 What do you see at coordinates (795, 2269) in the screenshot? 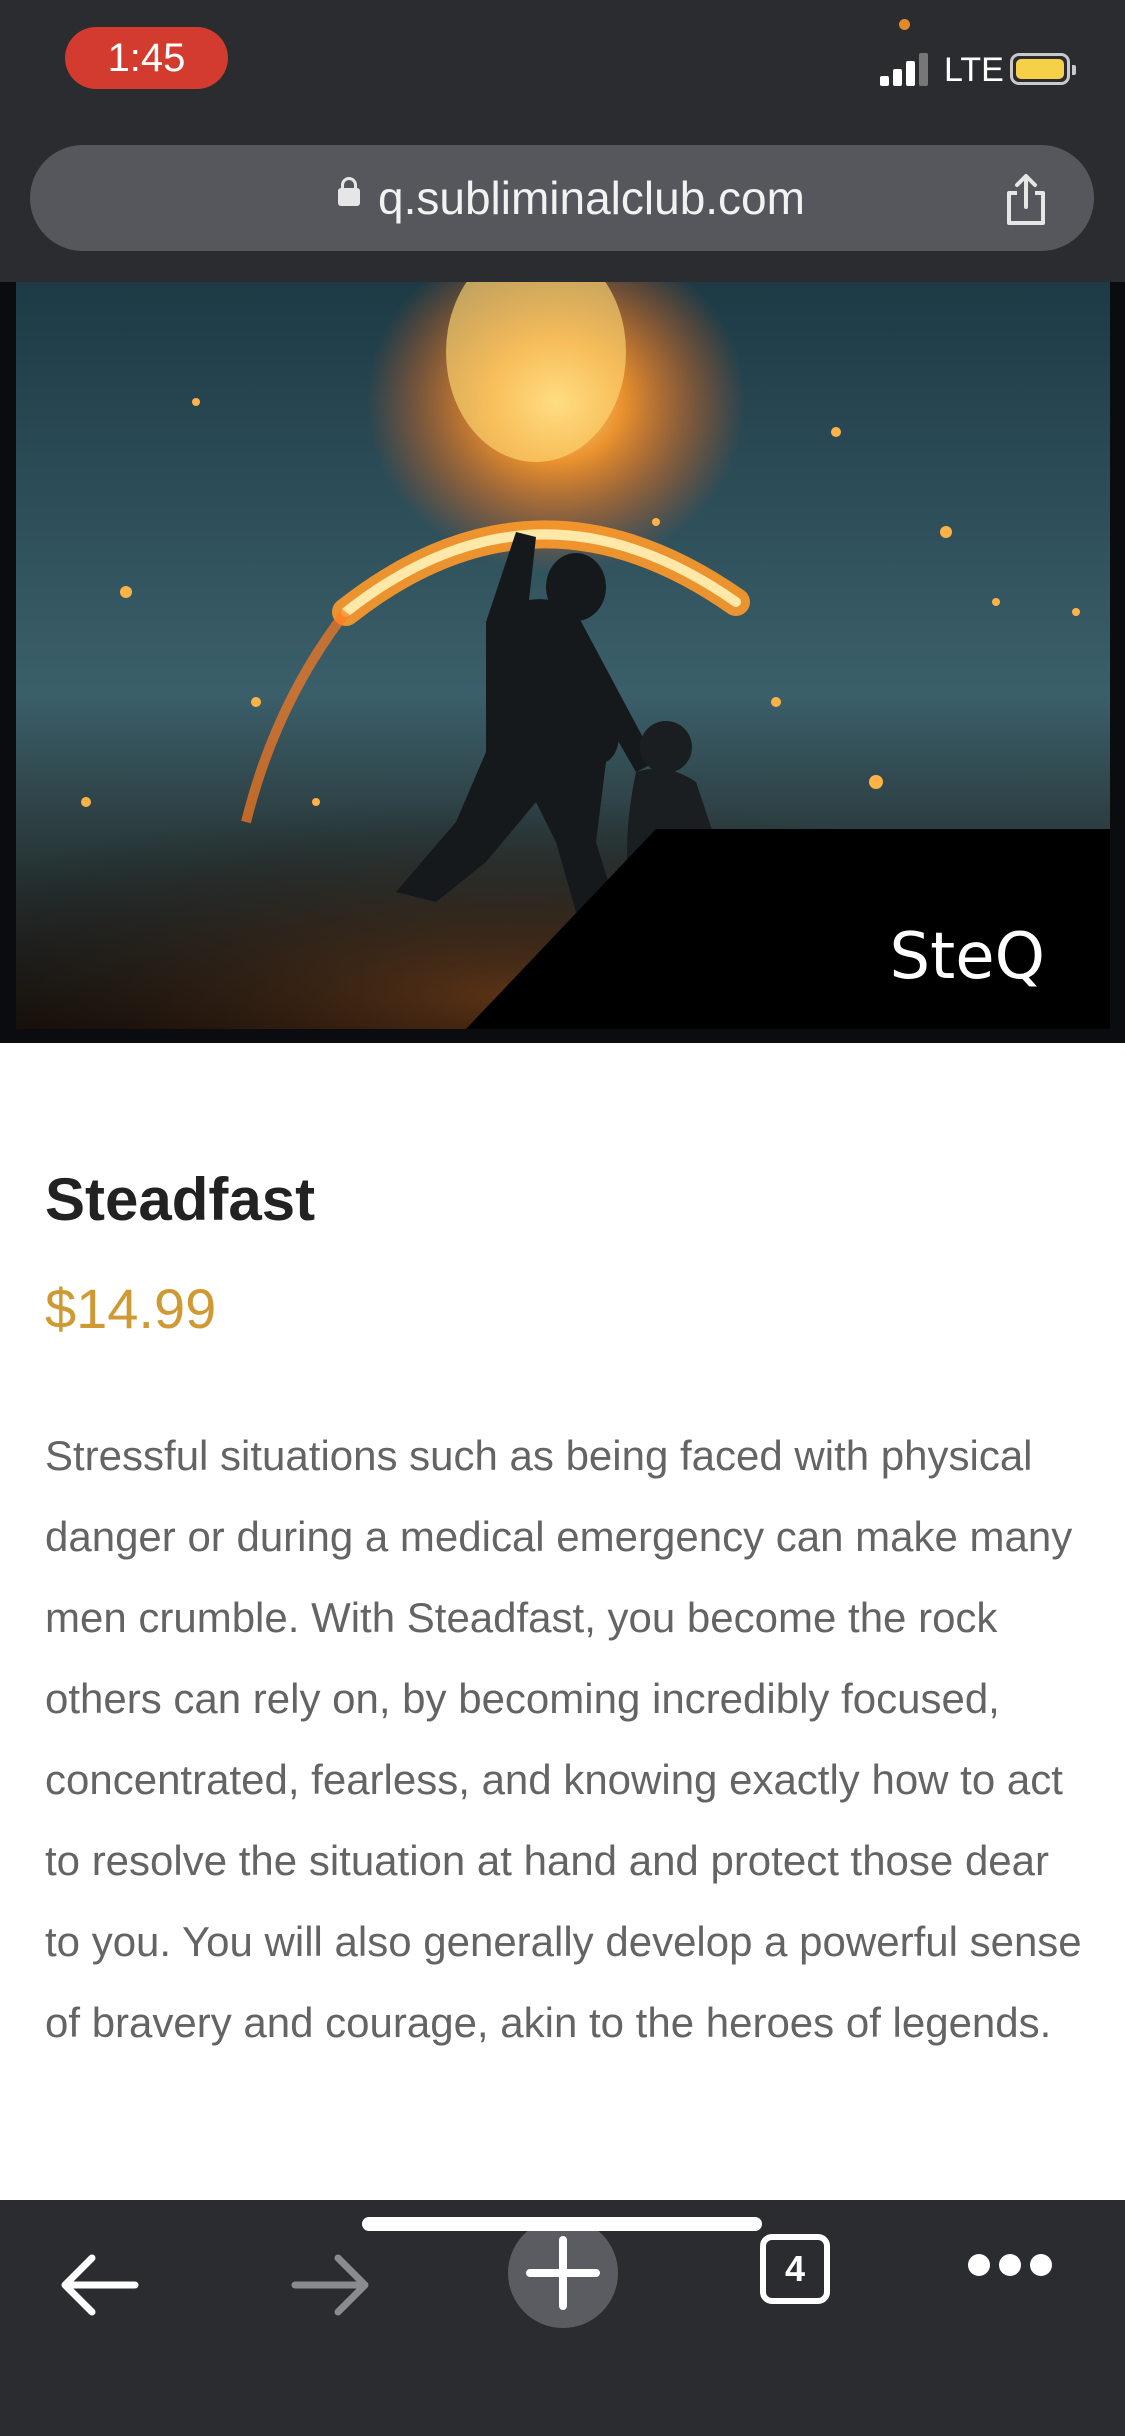
I see `tabs-icon: 4` at bounding box center [795, 2269].